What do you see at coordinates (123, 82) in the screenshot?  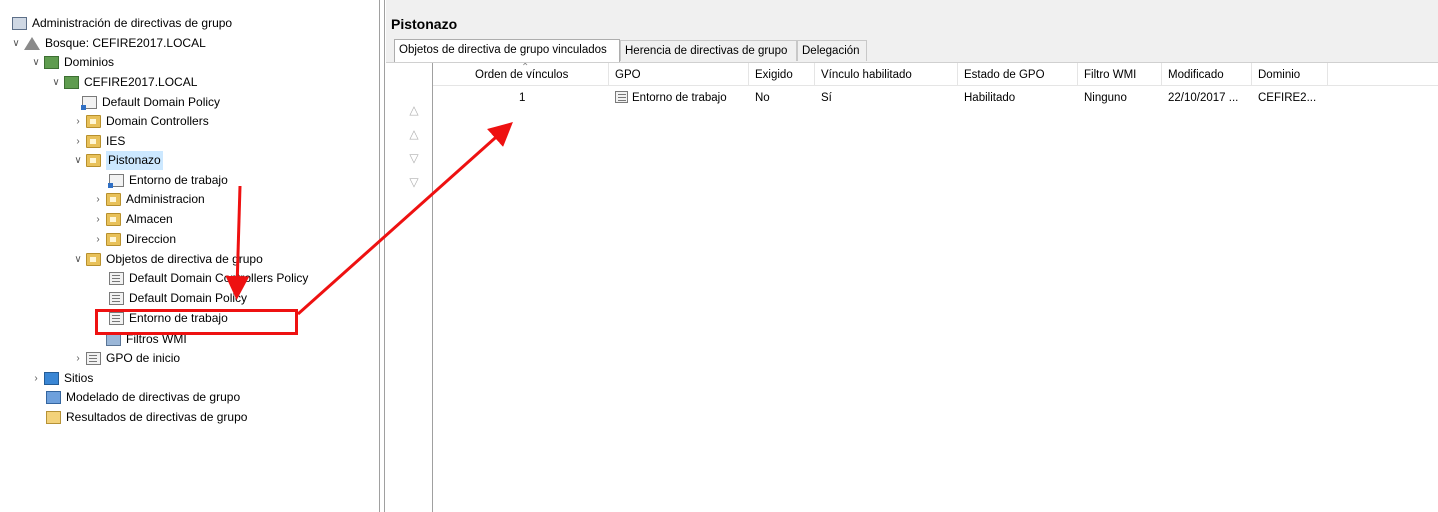 I see `tree-domain: ∨ CEFIRE2017.LOCAL` at bounding box center [123, 82].